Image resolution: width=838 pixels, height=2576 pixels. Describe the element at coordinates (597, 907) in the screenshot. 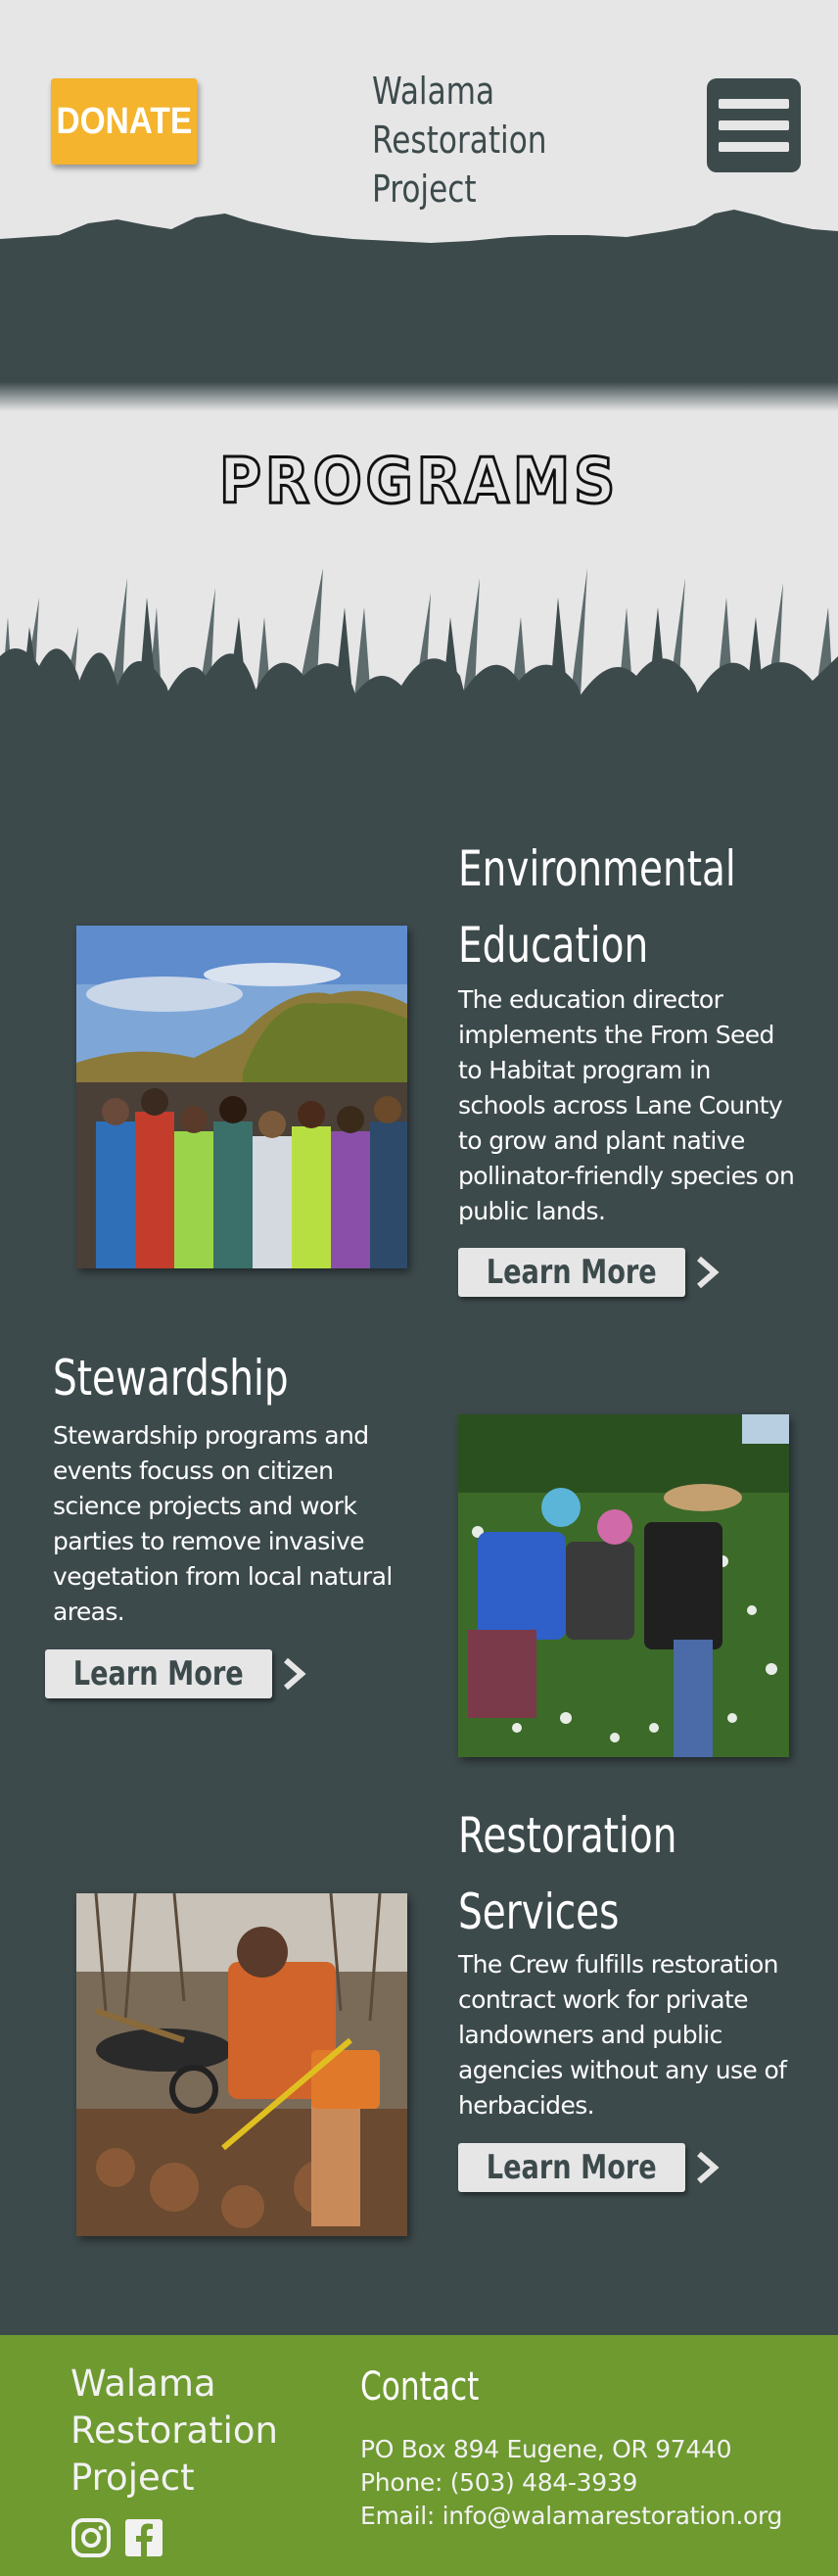

I see `program-title-environmental-education: Environmental Education` at that location.